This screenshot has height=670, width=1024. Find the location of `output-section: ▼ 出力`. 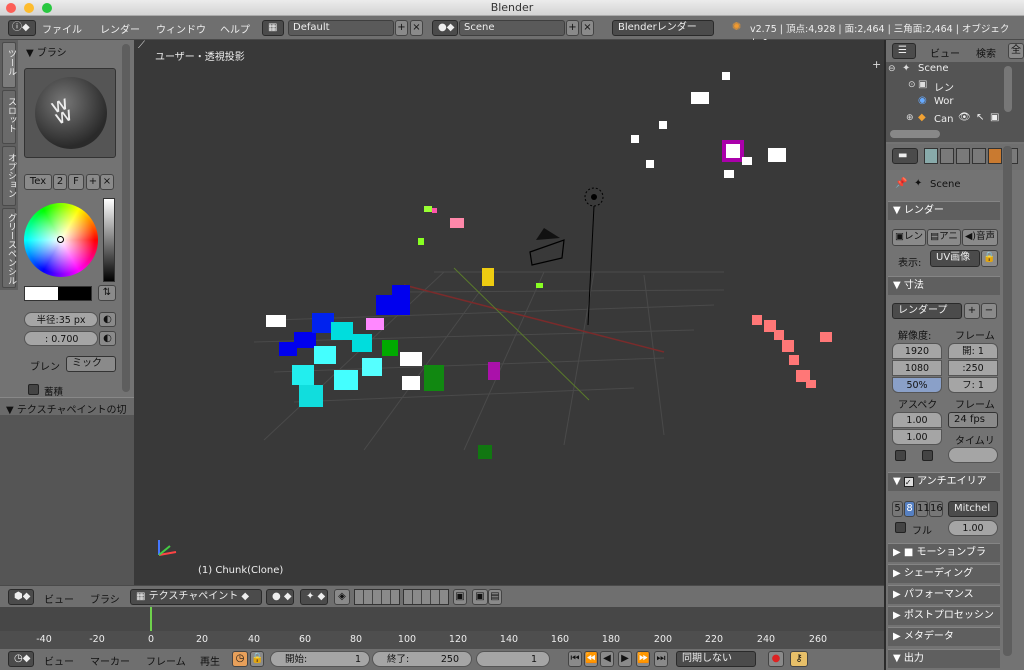

output-section: ▼ 出力 is located at coordinates (944, 658).